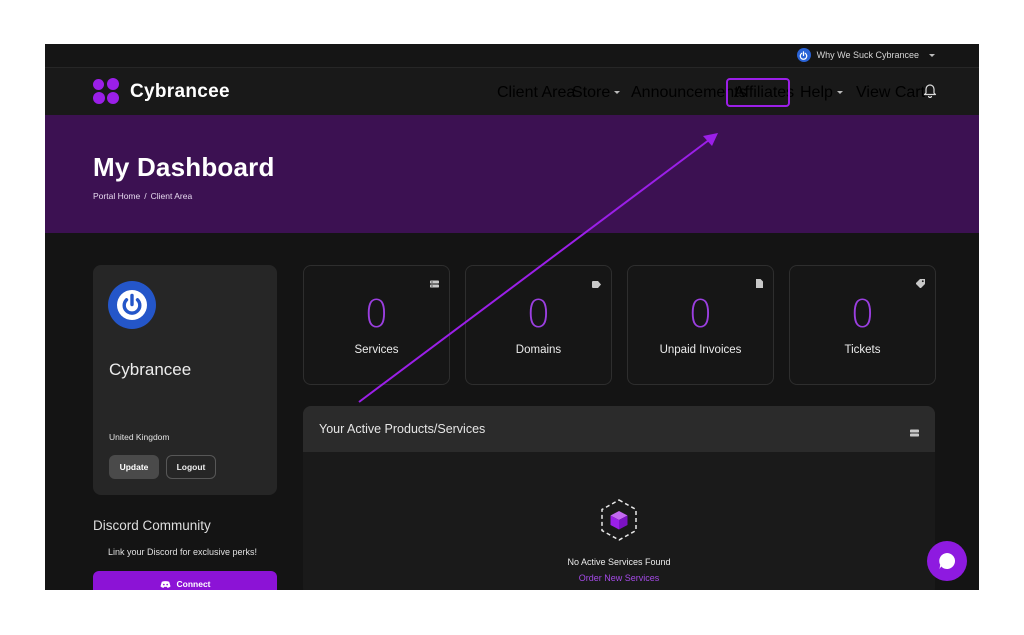 The height and width of the screenshot is (635, 1024). I want to click on nav-item-view-cart: View Cart, so click(890, 93).